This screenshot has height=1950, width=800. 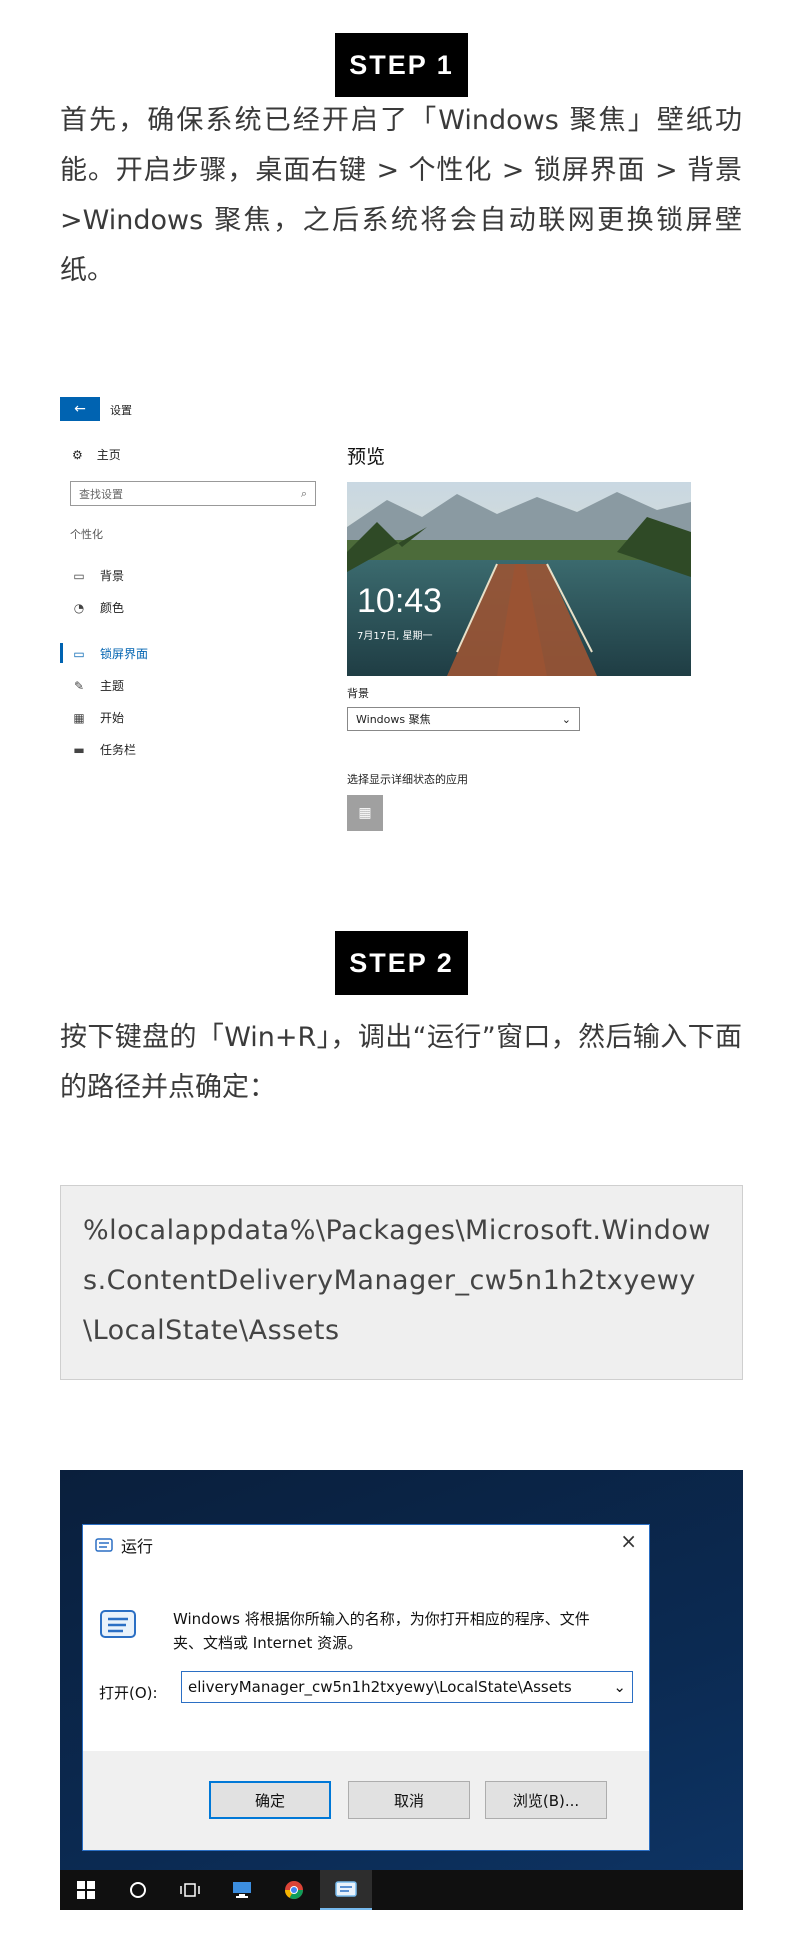 What do you see at coordinates (395, 636) in the screenshot?
I see `lock-date: 7月17日, 星期一` at bounding box center [395, 636].